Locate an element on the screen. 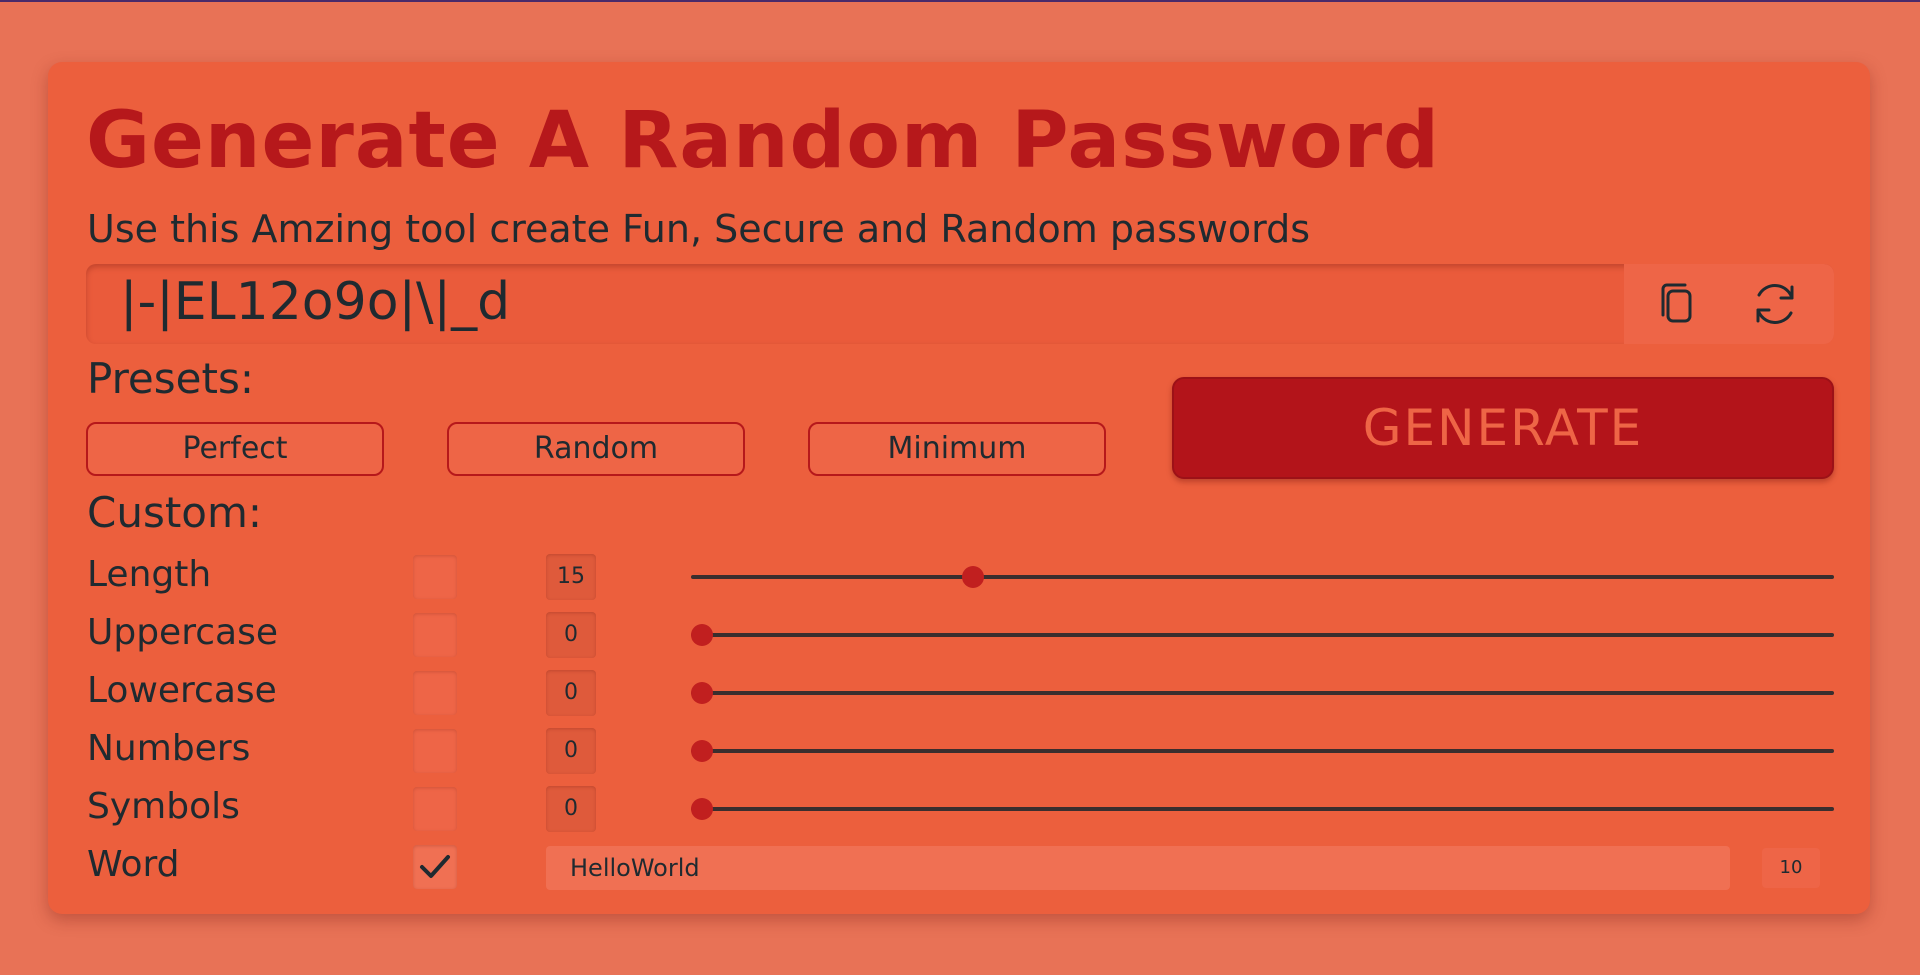 Image resolution: width=1920 pixels, height=975 pixels. lowercase-label: Lowercase is located at coordinates (182, 690).